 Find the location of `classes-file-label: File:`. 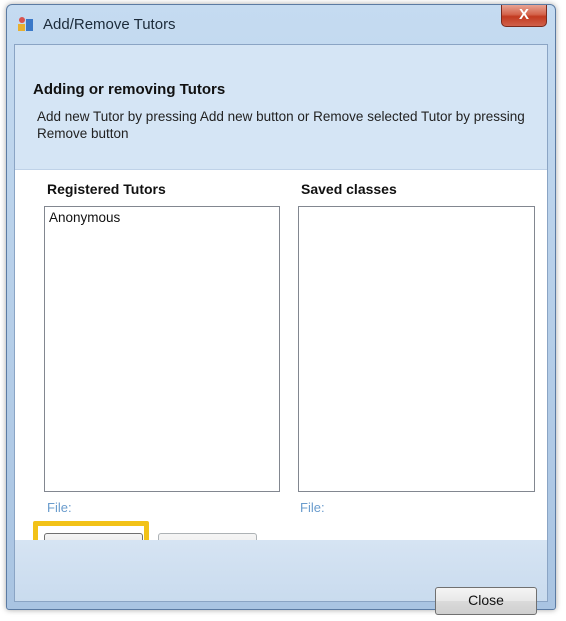

classes-file-label: File: is located at coordinates (312, 507).